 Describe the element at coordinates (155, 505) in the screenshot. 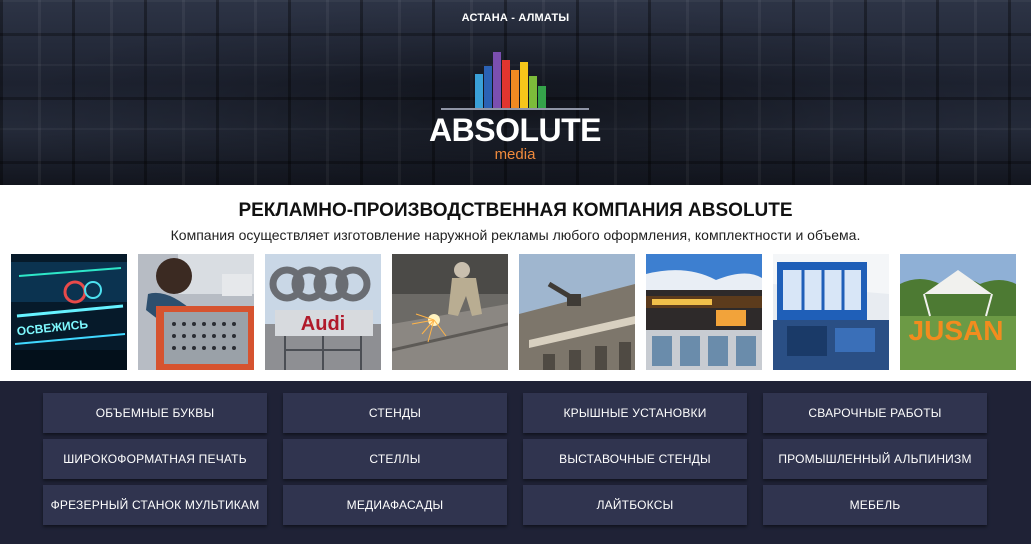

I see `service-cnc-router: ФРЕЗЕРНЫЙ СТАНОК МУЛЬТИКАМ` at that location.